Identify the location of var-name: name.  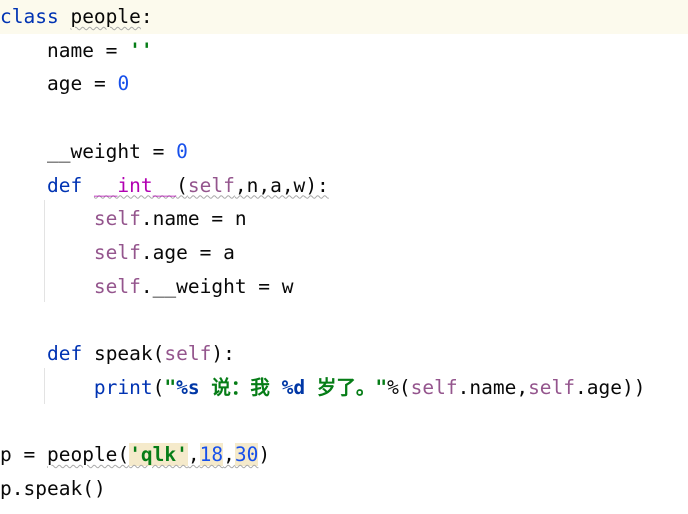
(70, 50).